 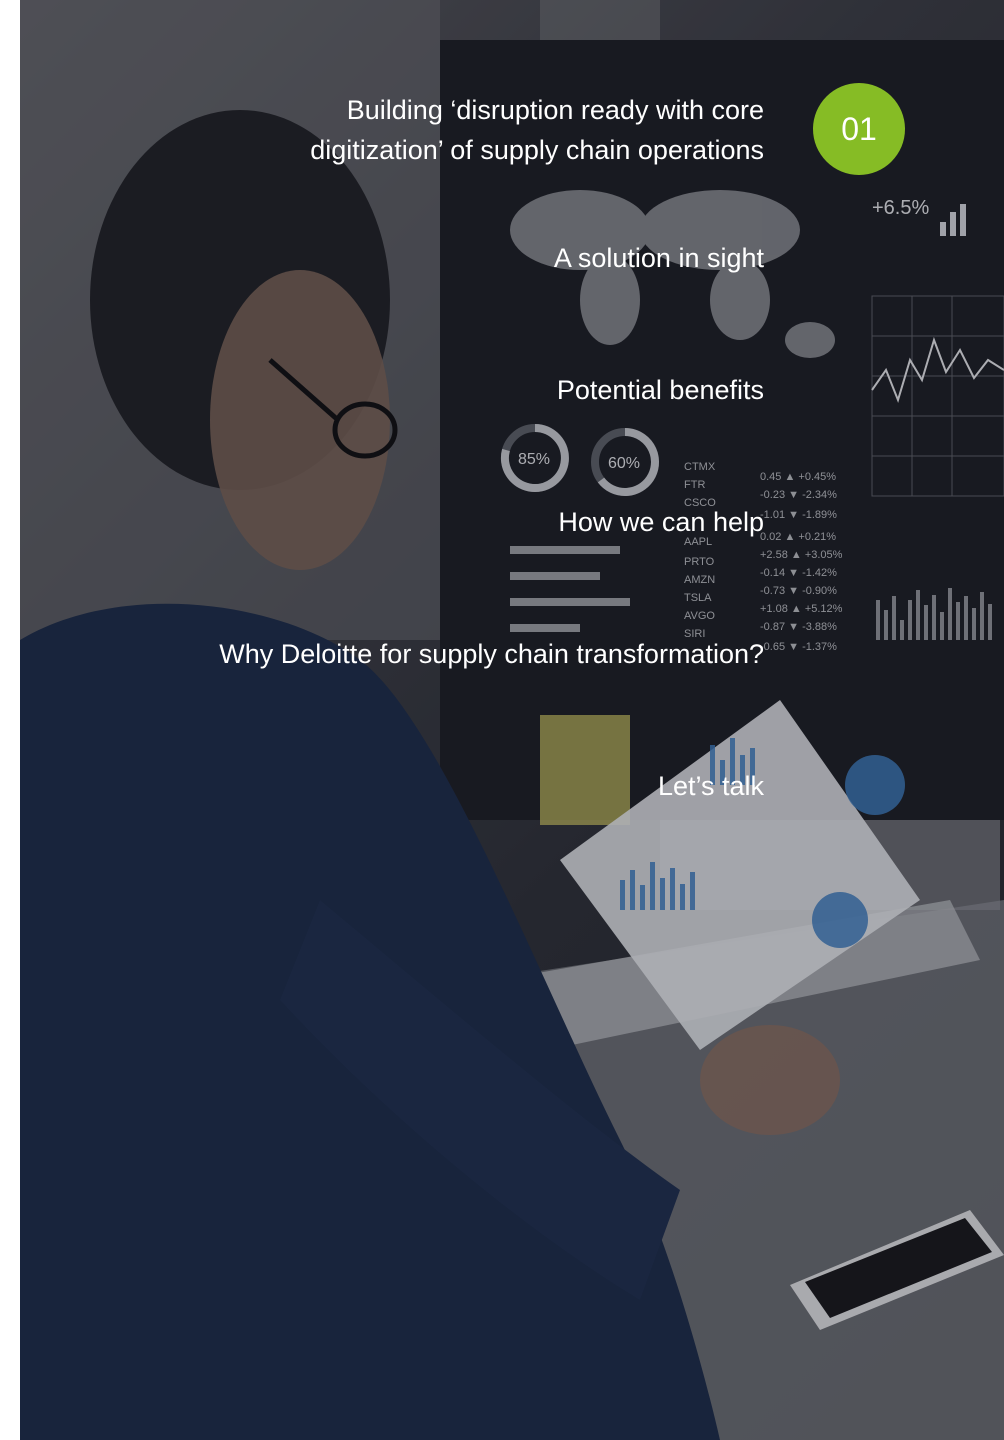 I want to click on toc-item-solution-in-sight: A solution in sight, so click(x=659, y=258).